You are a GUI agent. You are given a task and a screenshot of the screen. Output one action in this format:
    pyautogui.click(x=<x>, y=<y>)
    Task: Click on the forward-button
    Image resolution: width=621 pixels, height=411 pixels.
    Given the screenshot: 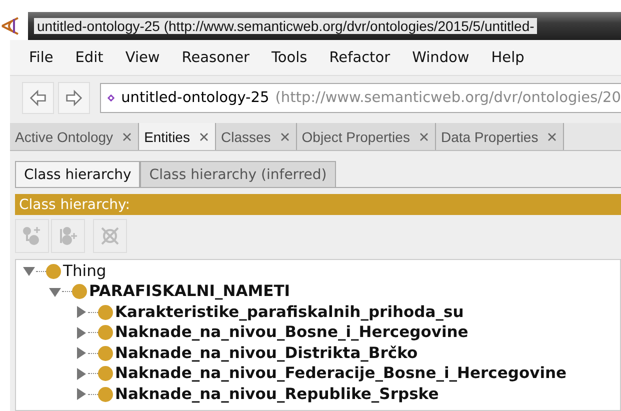 What is the action you would take?
    pyautogui.click(x=74, y=98)
    